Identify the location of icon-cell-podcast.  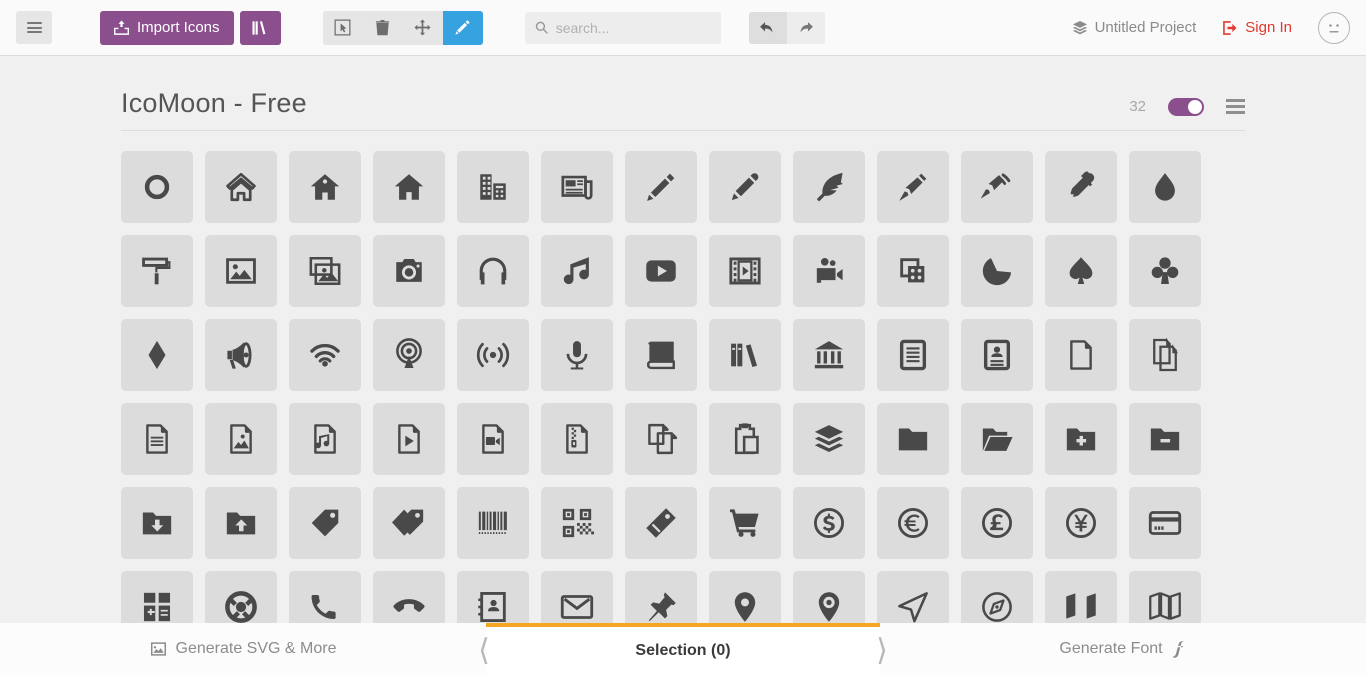
(409, 355).